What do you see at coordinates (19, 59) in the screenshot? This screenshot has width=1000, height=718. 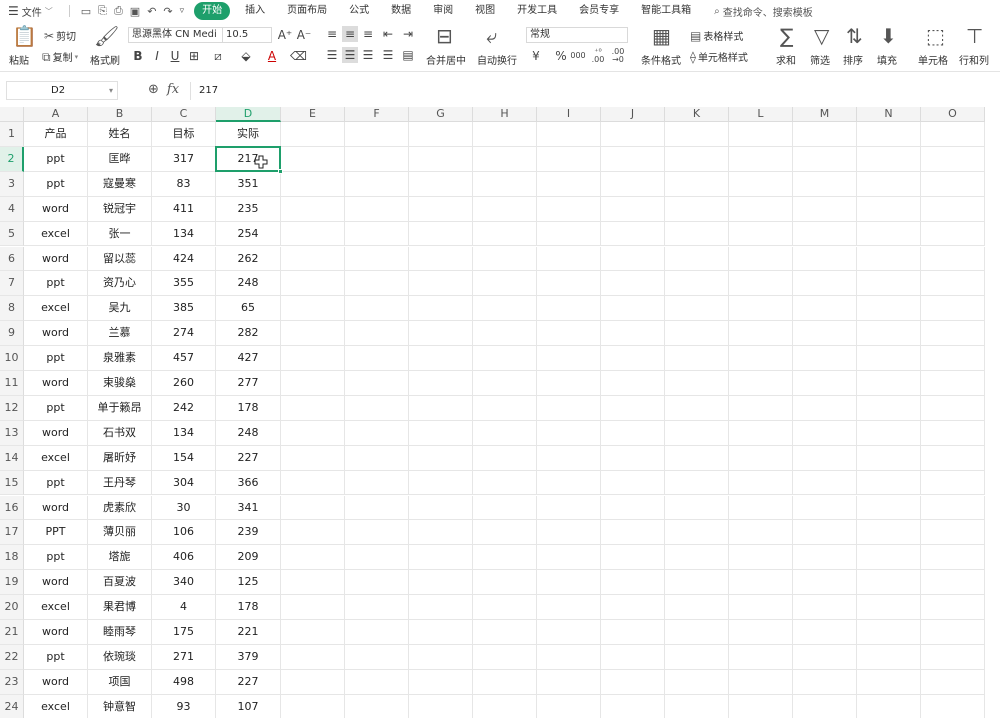 I see `paste-button: 粘贴` at bounding box center [19, 59].